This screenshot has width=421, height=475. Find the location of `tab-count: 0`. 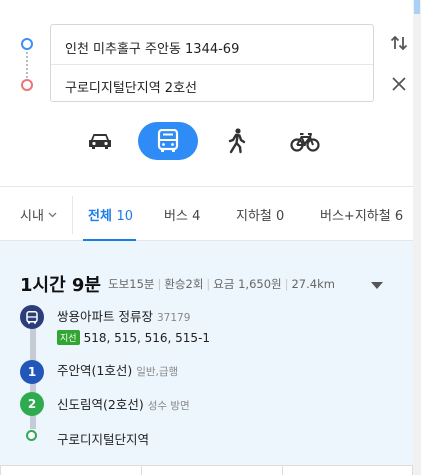

tab-count: 0 is located at coordinates (280, 216).